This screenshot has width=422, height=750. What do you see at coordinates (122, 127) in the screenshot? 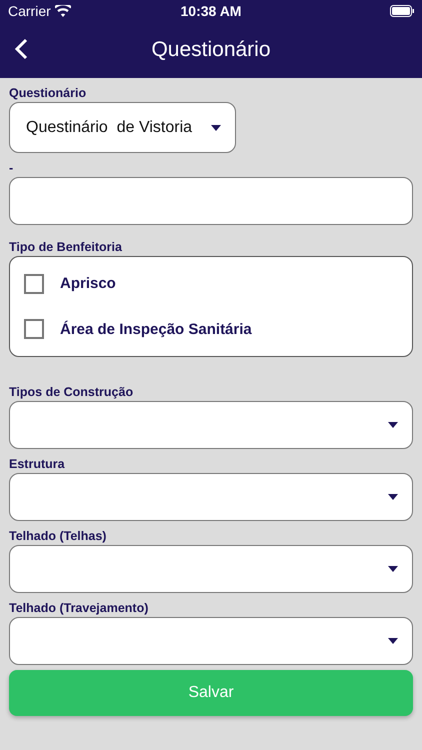
I see `questionnaire-dropdown: Questinário de Vistoria` at bounding box center [122, 127].